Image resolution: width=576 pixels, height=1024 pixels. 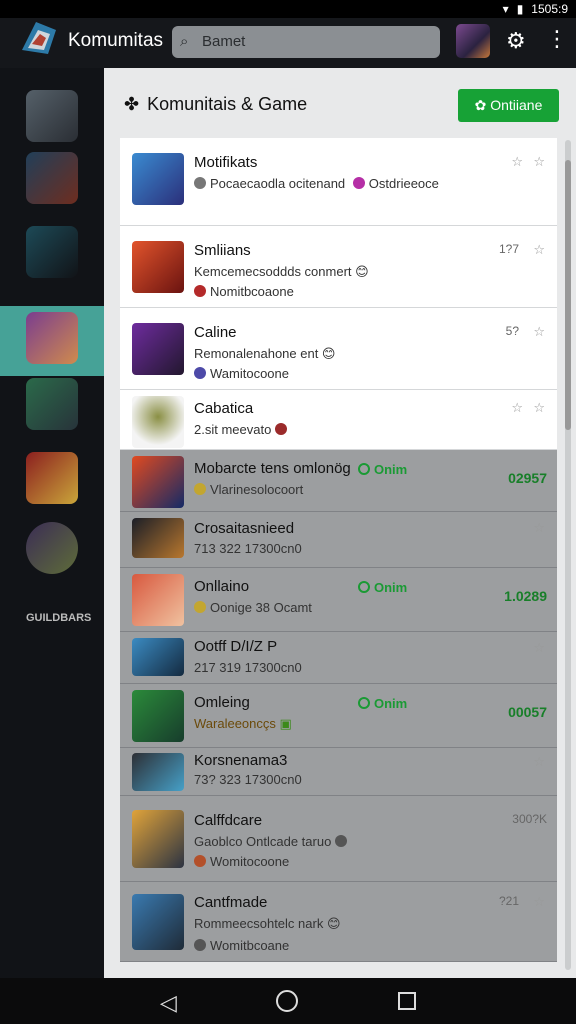 What do you see at coordinates (338, 772) in the screenshot?
I see `list-item: Korsnenama3 73? 323 17300cn0 ☆` at bounding box center [338, 772].